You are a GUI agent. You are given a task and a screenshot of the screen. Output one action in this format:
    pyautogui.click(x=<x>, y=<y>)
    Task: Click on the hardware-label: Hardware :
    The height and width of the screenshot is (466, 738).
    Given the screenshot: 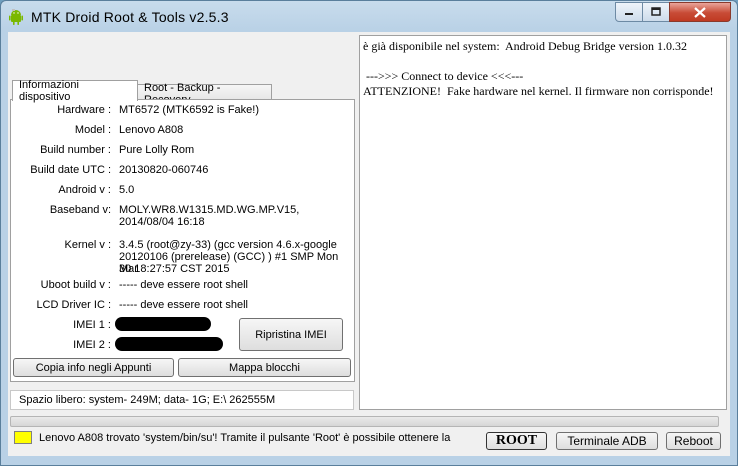 What is the action you would take?
    pyautogui.click(x=84, y=110)
    